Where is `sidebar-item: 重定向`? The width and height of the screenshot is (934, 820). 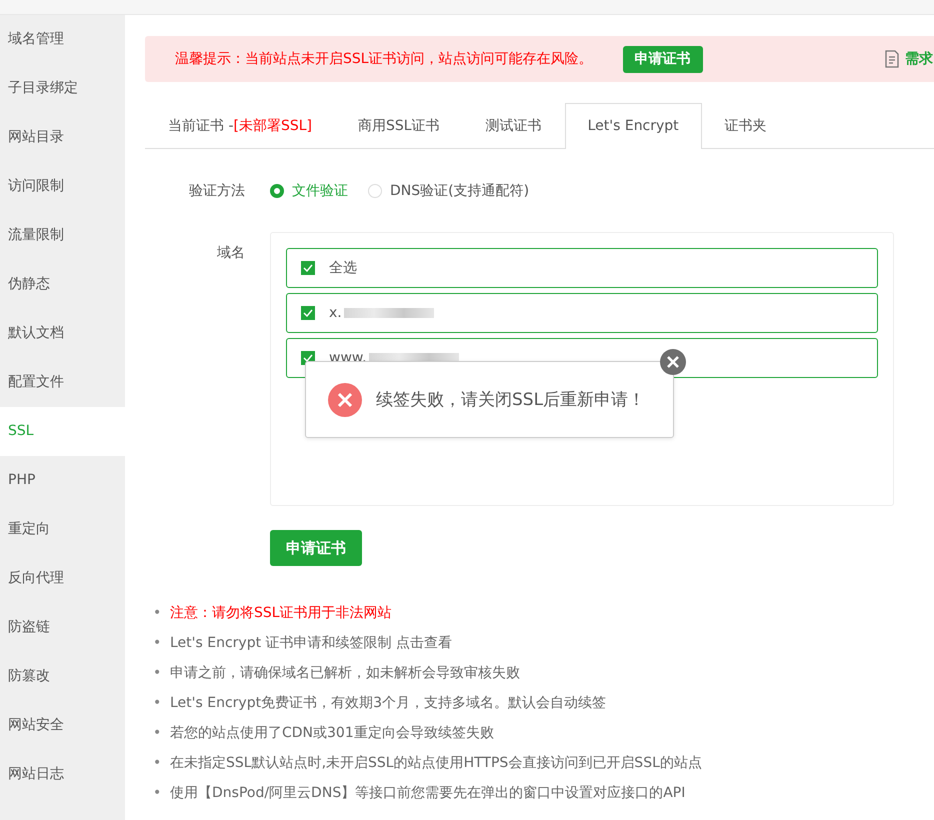
sidebar-item: 重定向 is located at coordinates (62, 529).